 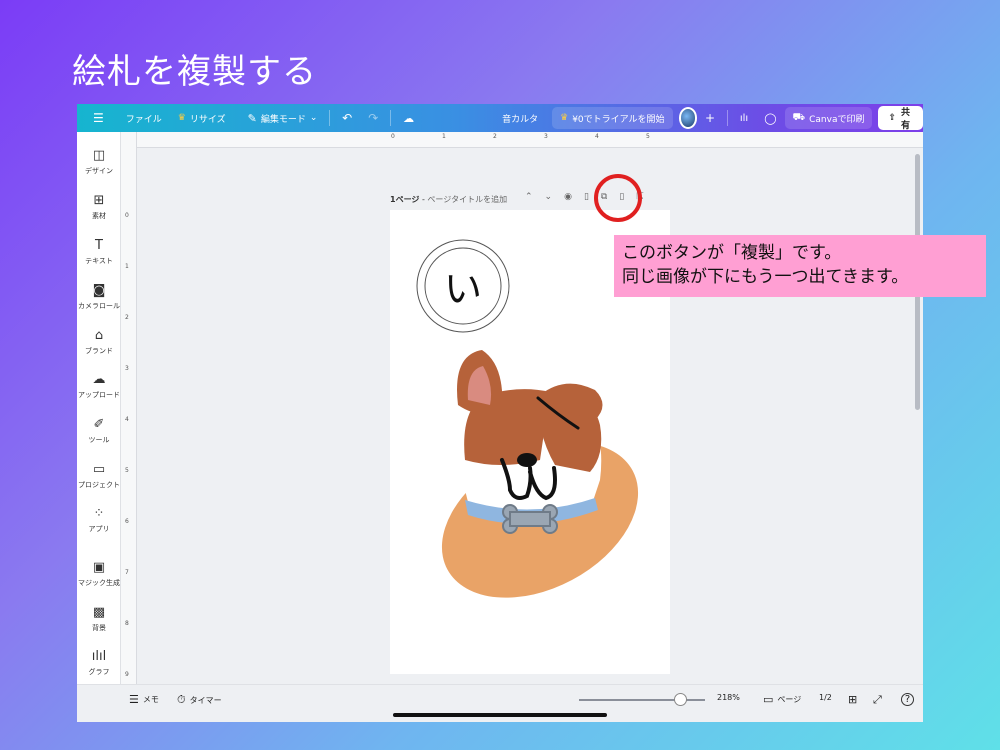 I want to click on page-number: 1ページ, so click(x=405, y=199).